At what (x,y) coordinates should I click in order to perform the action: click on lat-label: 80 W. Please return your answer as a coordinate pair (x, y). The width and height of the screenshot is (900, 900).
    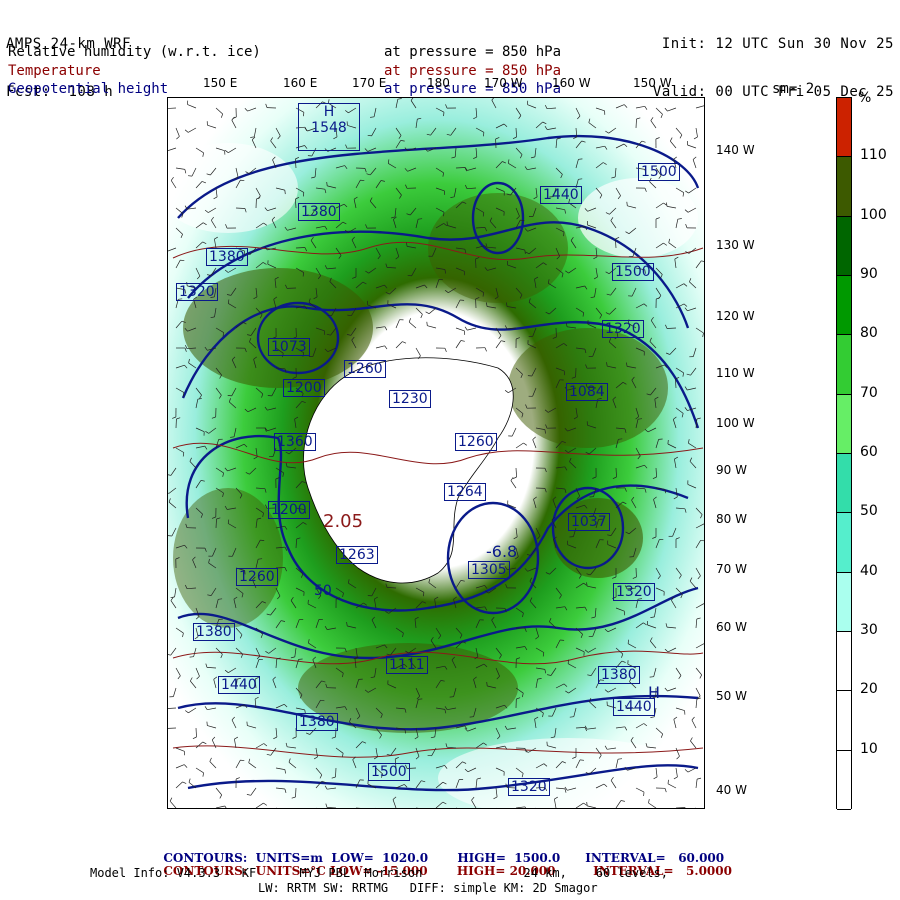
    Looking at the image, I should click on (731, 519).